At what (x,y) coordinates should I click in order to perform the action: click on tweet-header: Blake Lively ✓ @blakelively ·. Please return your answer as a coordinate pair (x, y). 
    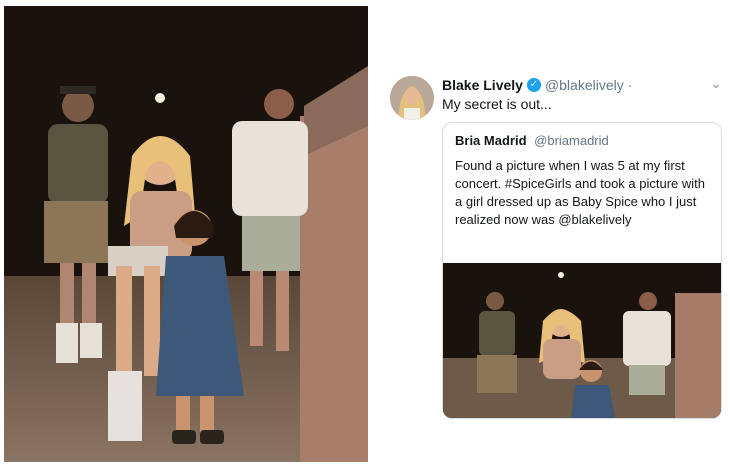
    Looking at the image, I should click on (537, 85).